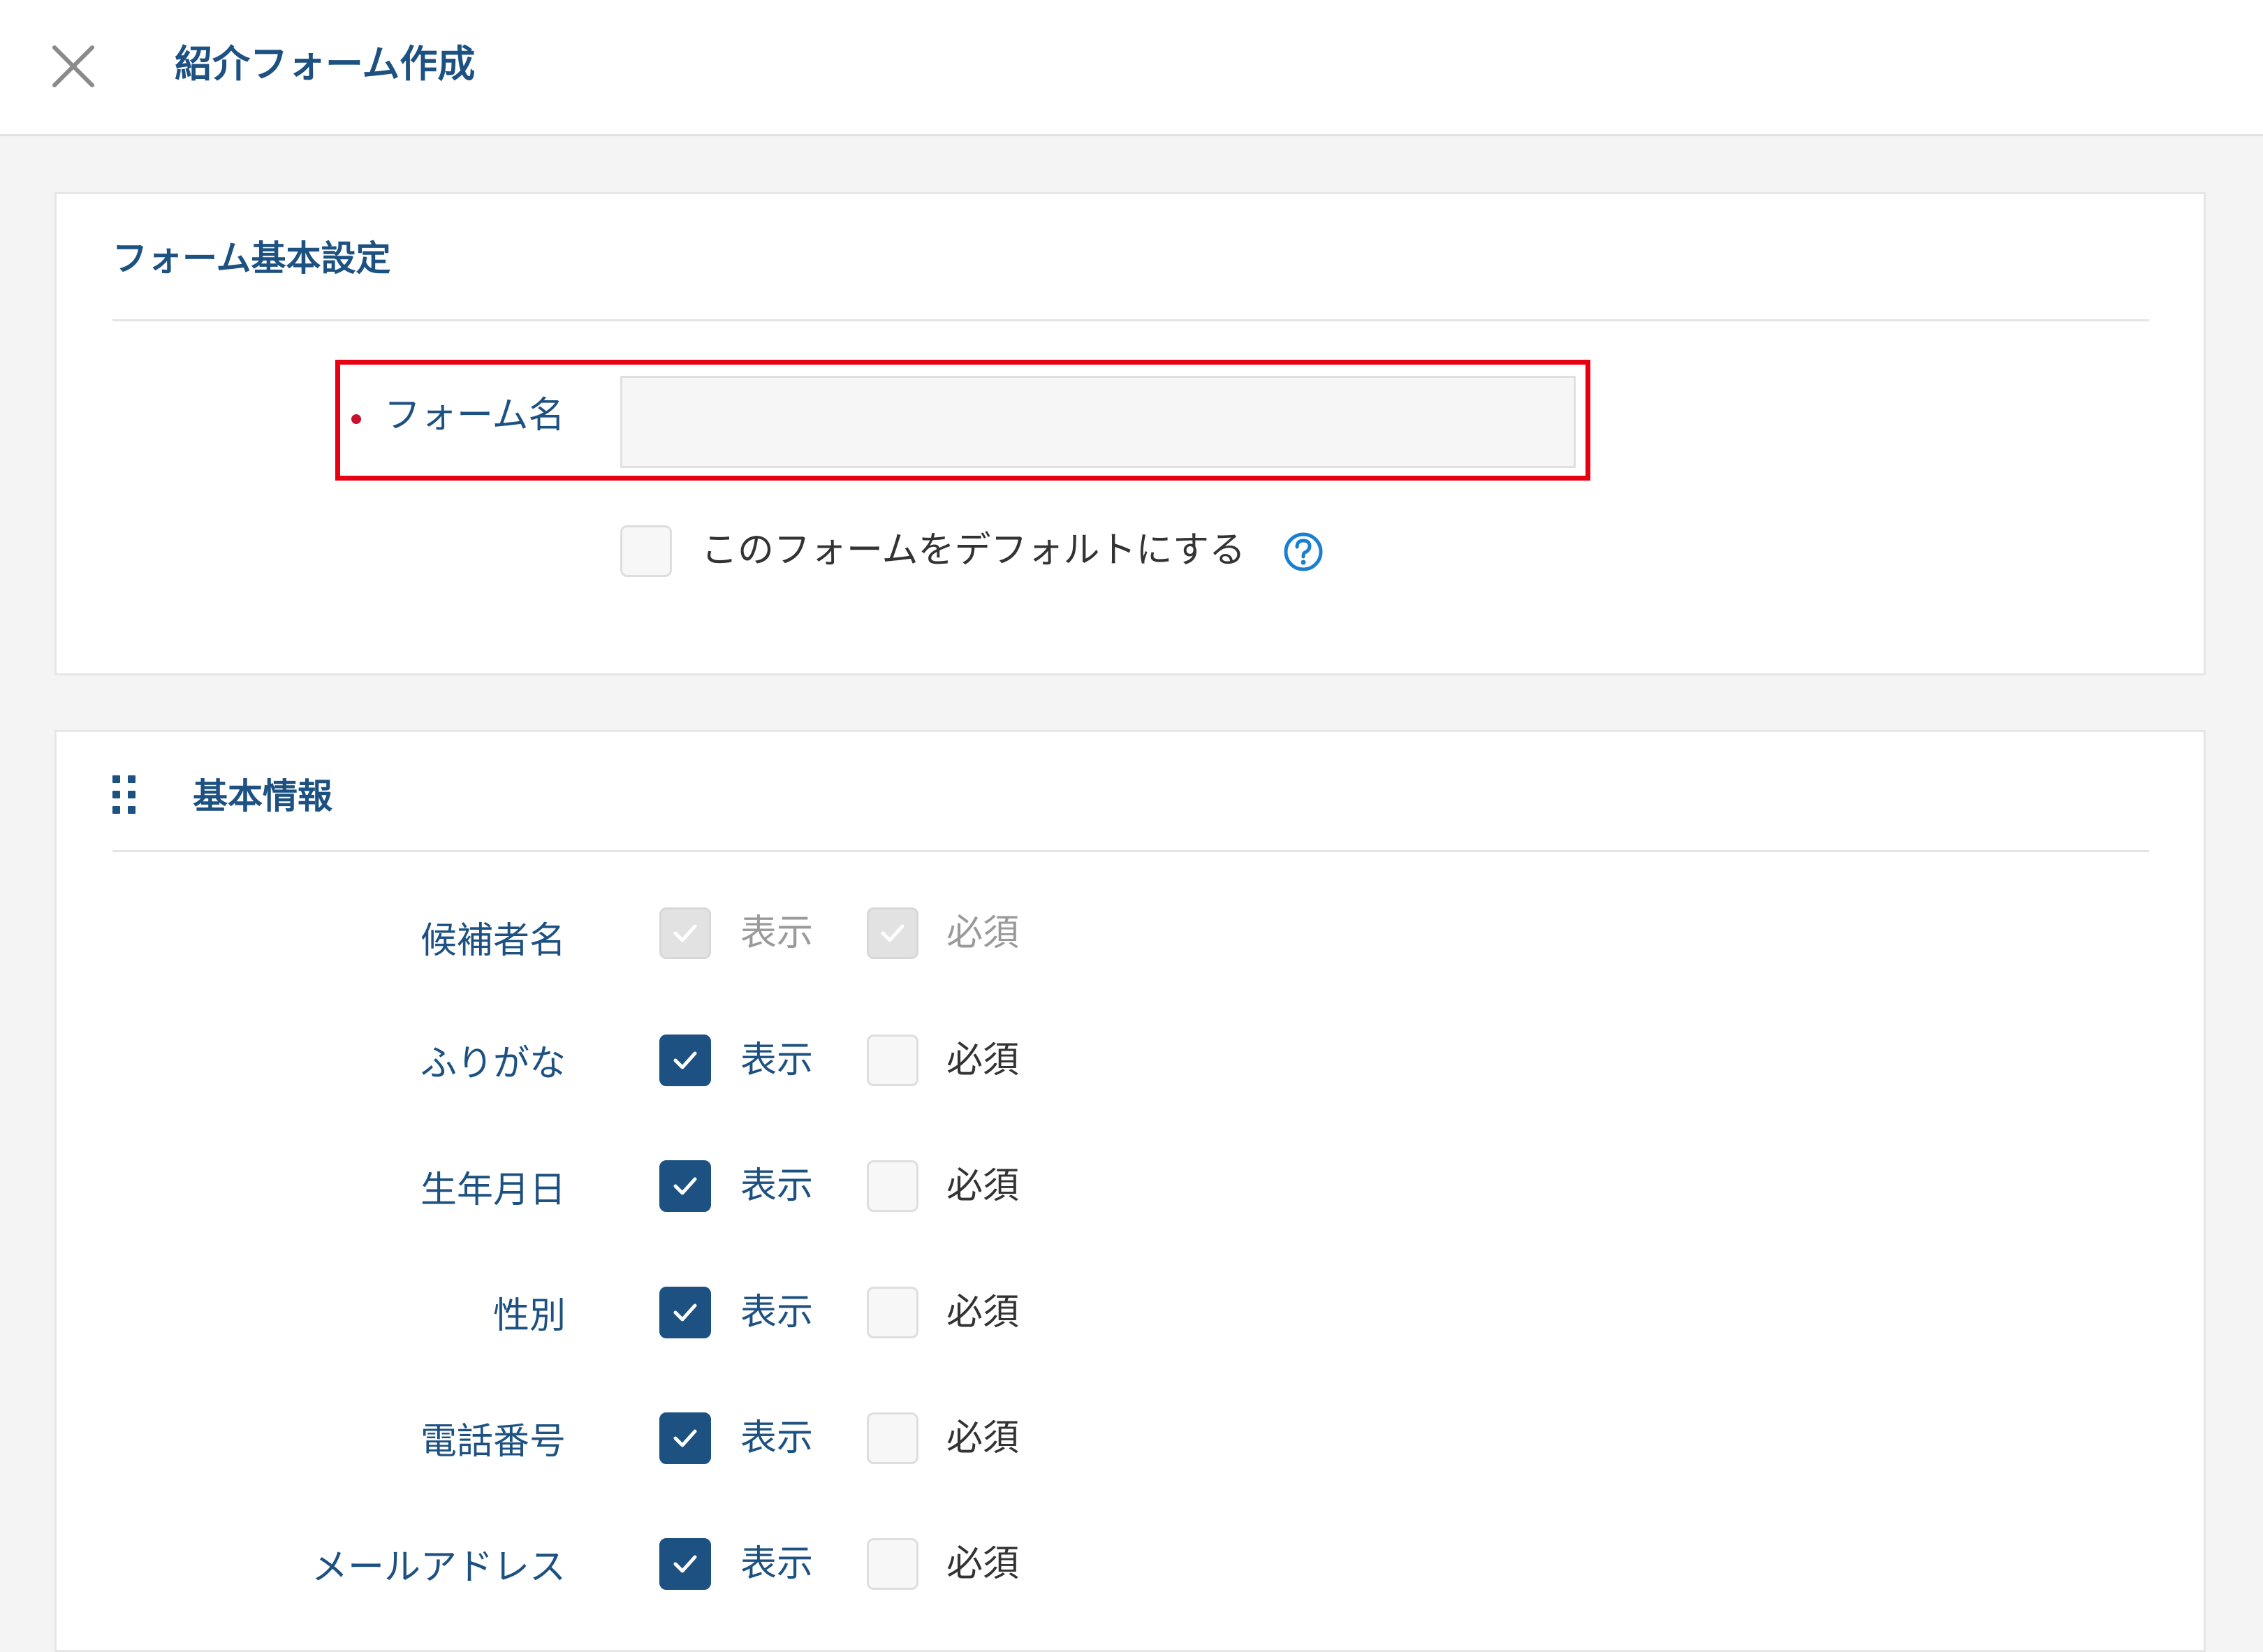  What do you see at coordinates (646, 551) in the screenshot?
I see `default-form-checkbox` at bounding box center [646, 551].